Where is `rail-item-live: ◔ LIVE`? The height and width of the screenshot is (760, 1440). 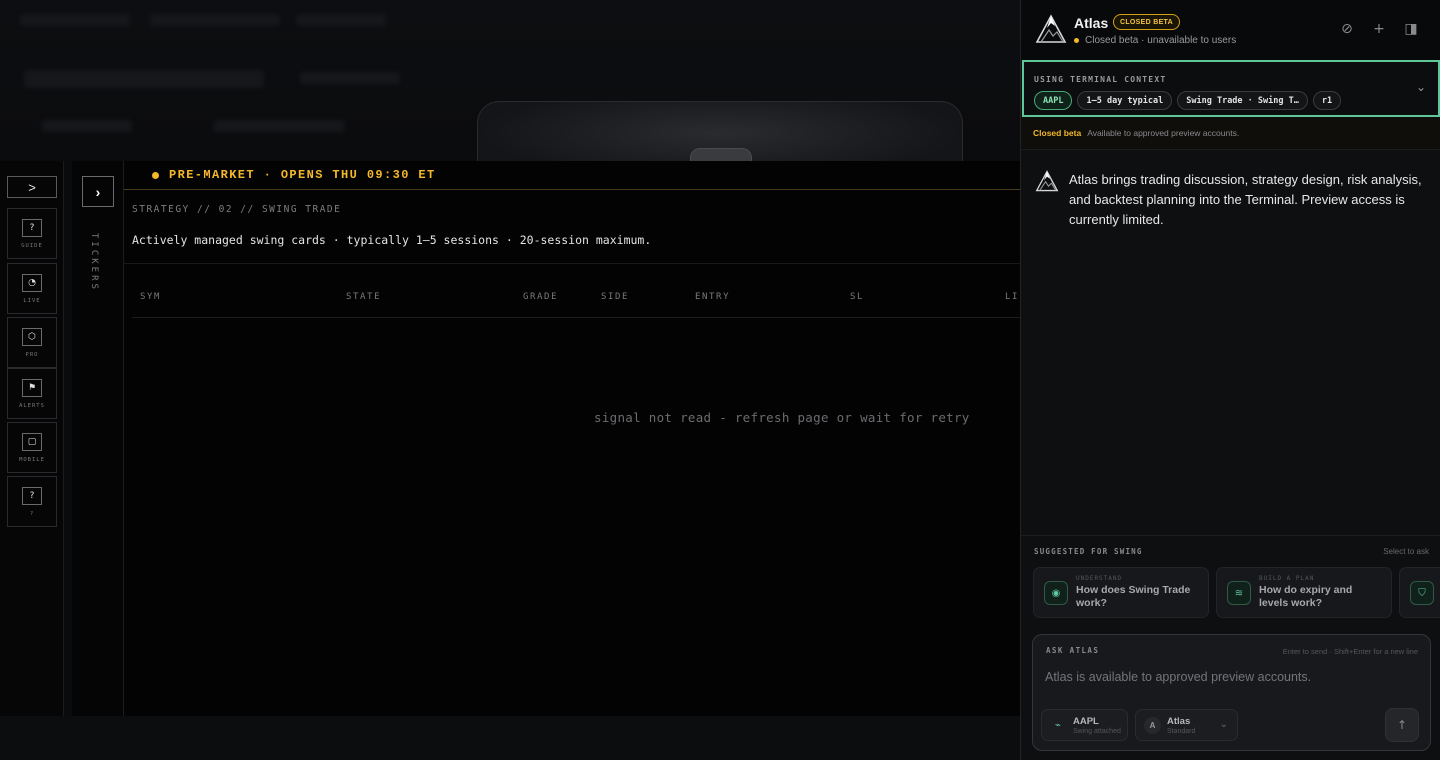 rail-item-live: ◔ LIVE is located at coordinates (32, 288).